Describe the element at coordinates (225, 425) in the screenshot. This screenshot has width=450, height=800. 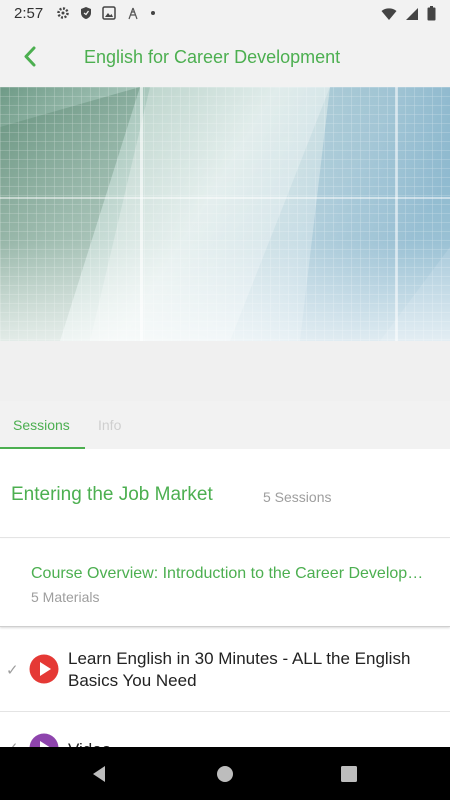
I see `tab-bar: Sessions Info` at that location.